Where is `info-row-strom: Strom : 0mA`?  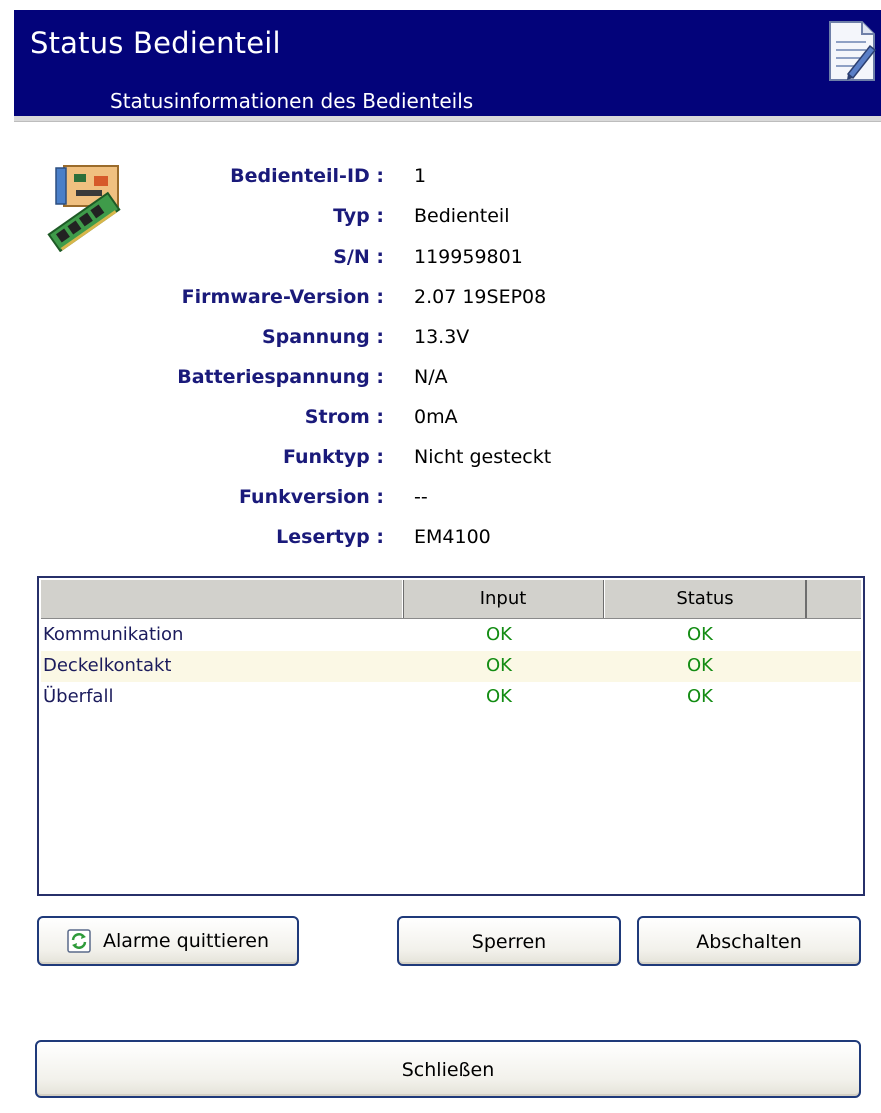 info-row-strom: Strom : 0mA is located at coordinates (440, 421).